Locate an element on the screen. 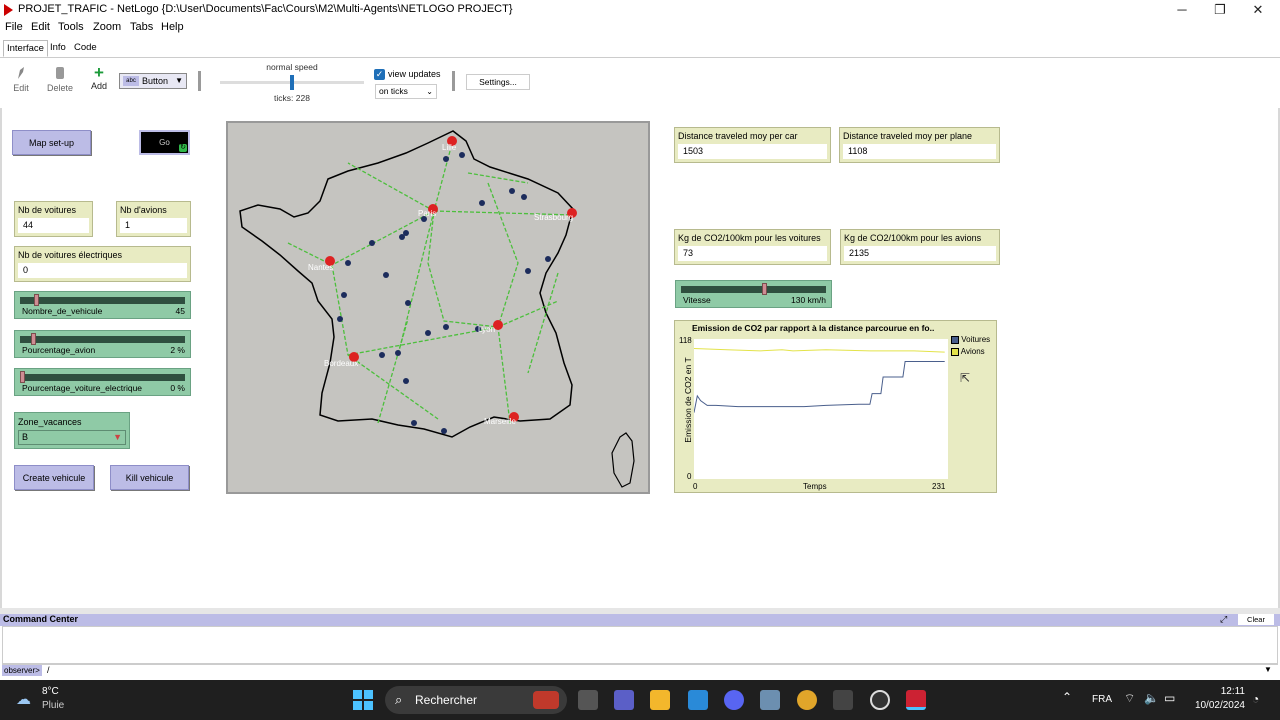  menu-file: File is located at coordinates (14, 27).